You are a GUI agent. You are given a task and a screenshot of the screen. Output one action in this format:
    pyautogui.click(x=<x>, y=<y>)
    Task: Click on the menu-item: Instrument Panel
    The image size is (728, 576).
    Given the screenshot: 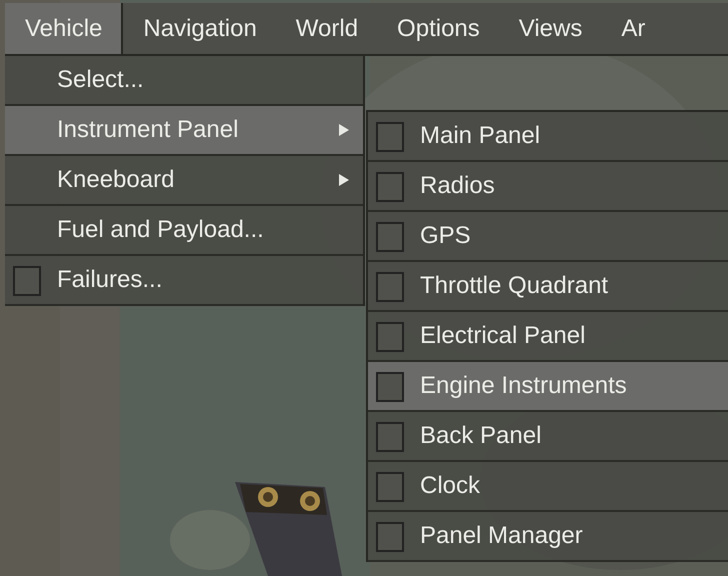 What is the action you would take?
    pyautogui.click(x=184, y=131)
    